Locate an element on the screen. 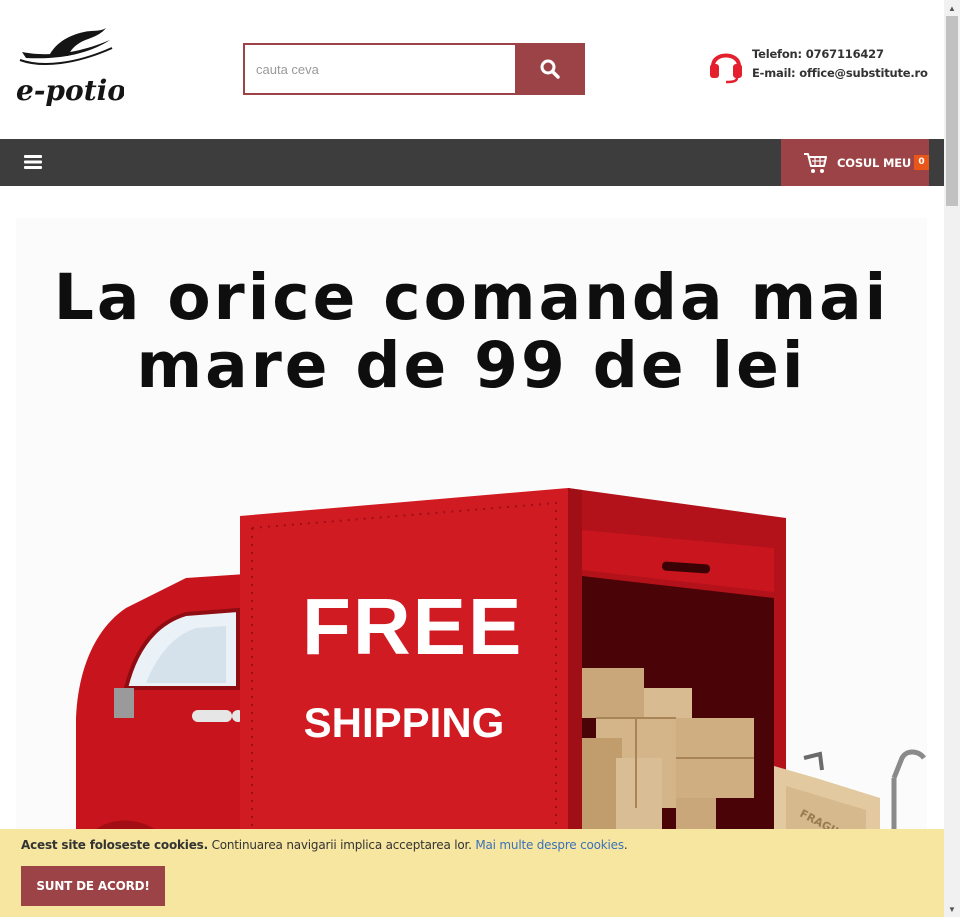 This screenshot has height=917, width=960. phone-line: Telefon: 0767116427 is located at coordinates (840, 54).